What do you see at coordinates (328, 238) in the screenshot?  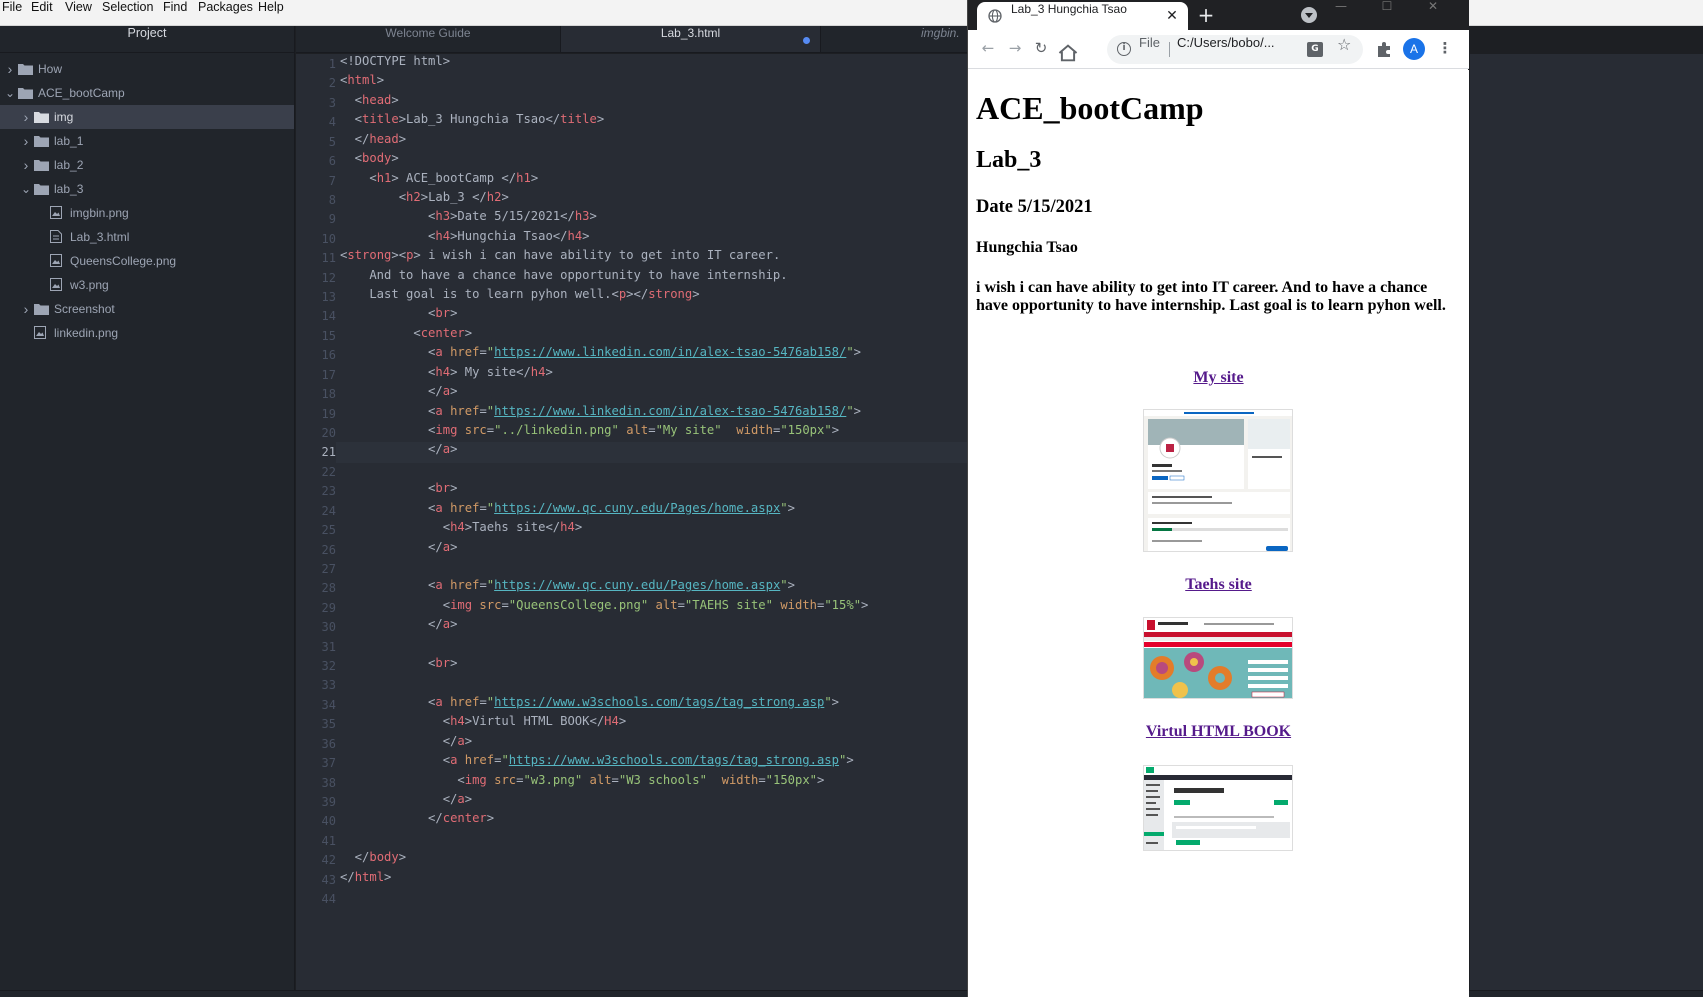 I see `line-number: 10` at bounding box center [328, 238].